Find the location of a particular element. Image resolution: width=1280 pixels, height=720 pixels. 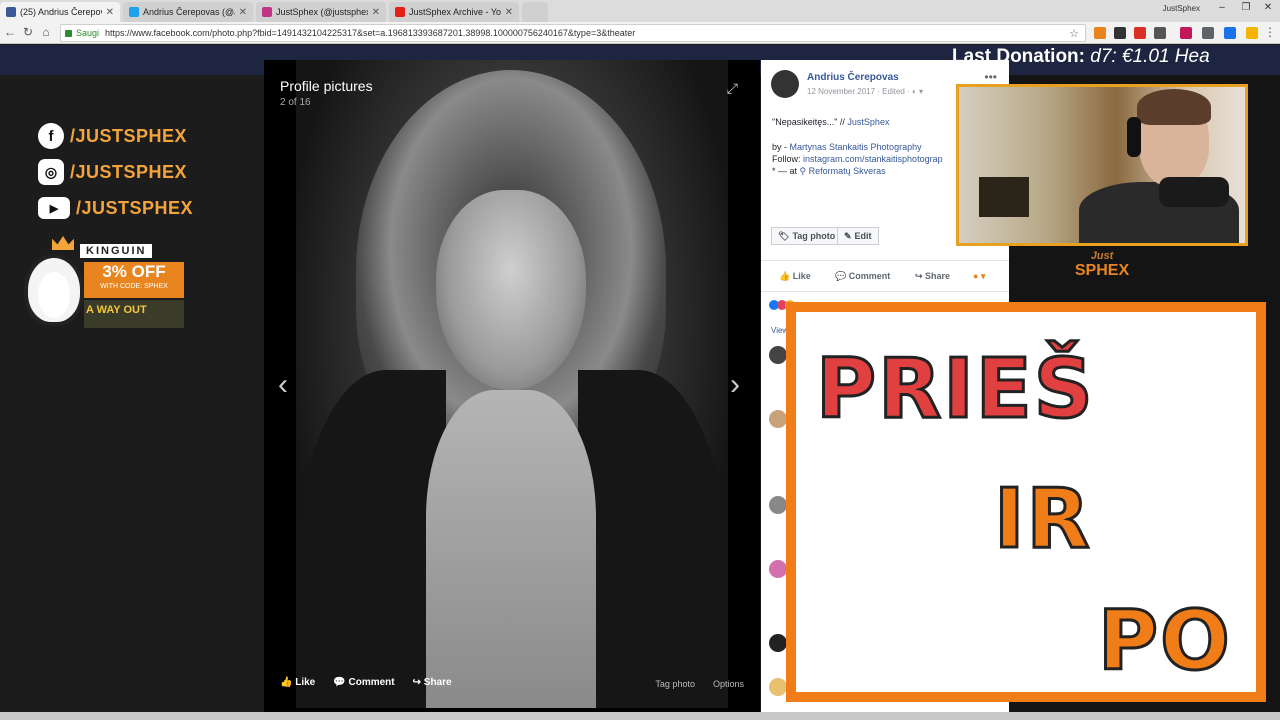

comment-button: 💬 Comment is located at coordinates (363, 682).